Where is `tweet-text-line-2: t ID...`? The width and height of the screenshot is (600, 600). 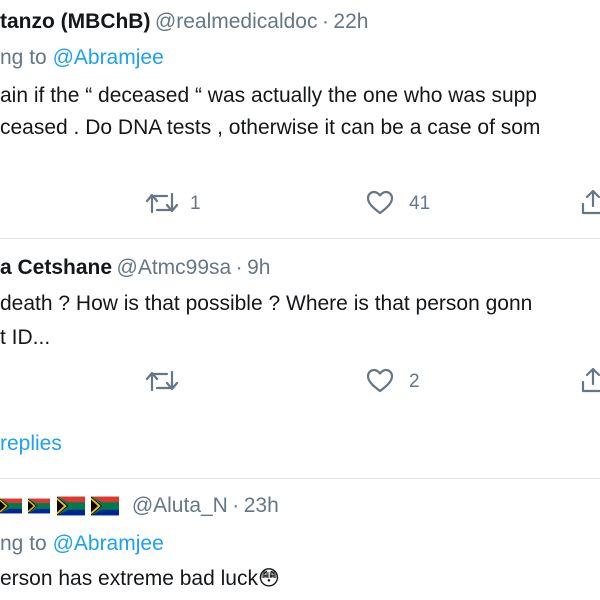
tweet-text-line-2: t ID... is located at coordinates (25, 337).